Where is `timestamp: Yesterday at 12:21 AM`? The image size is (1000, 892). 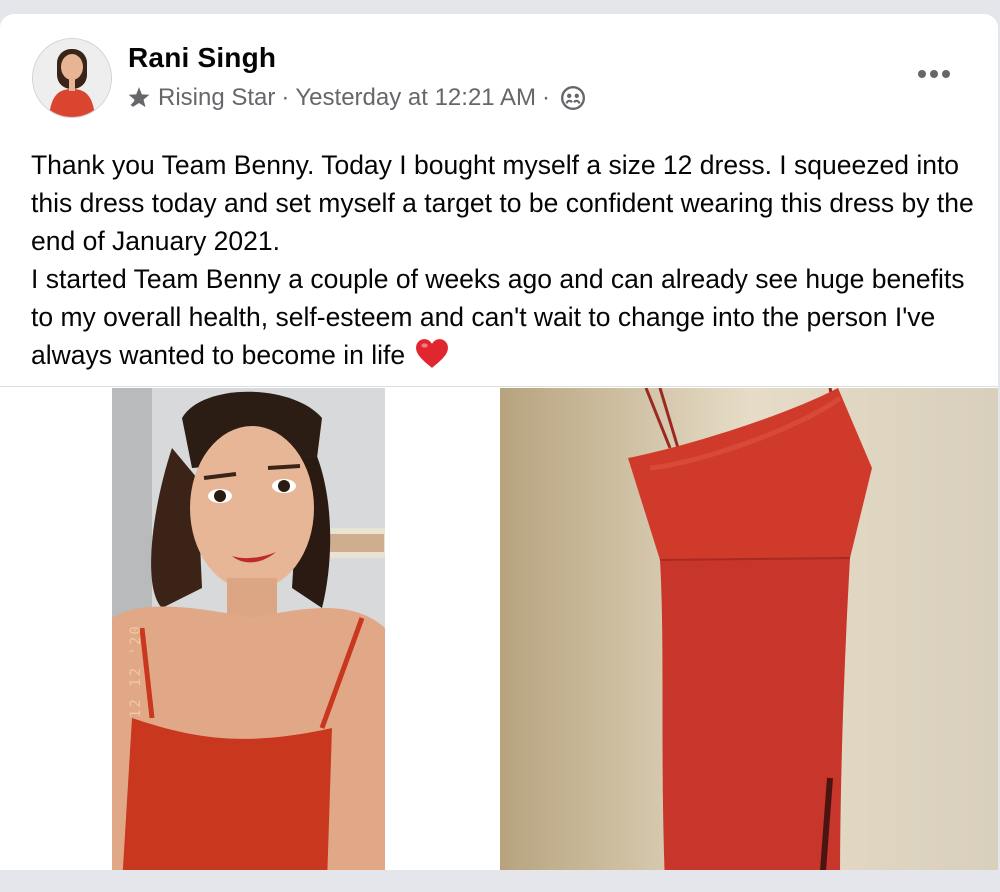
timestamp: Yesterday at 12:21 AM is located at coordinates (415, 98).